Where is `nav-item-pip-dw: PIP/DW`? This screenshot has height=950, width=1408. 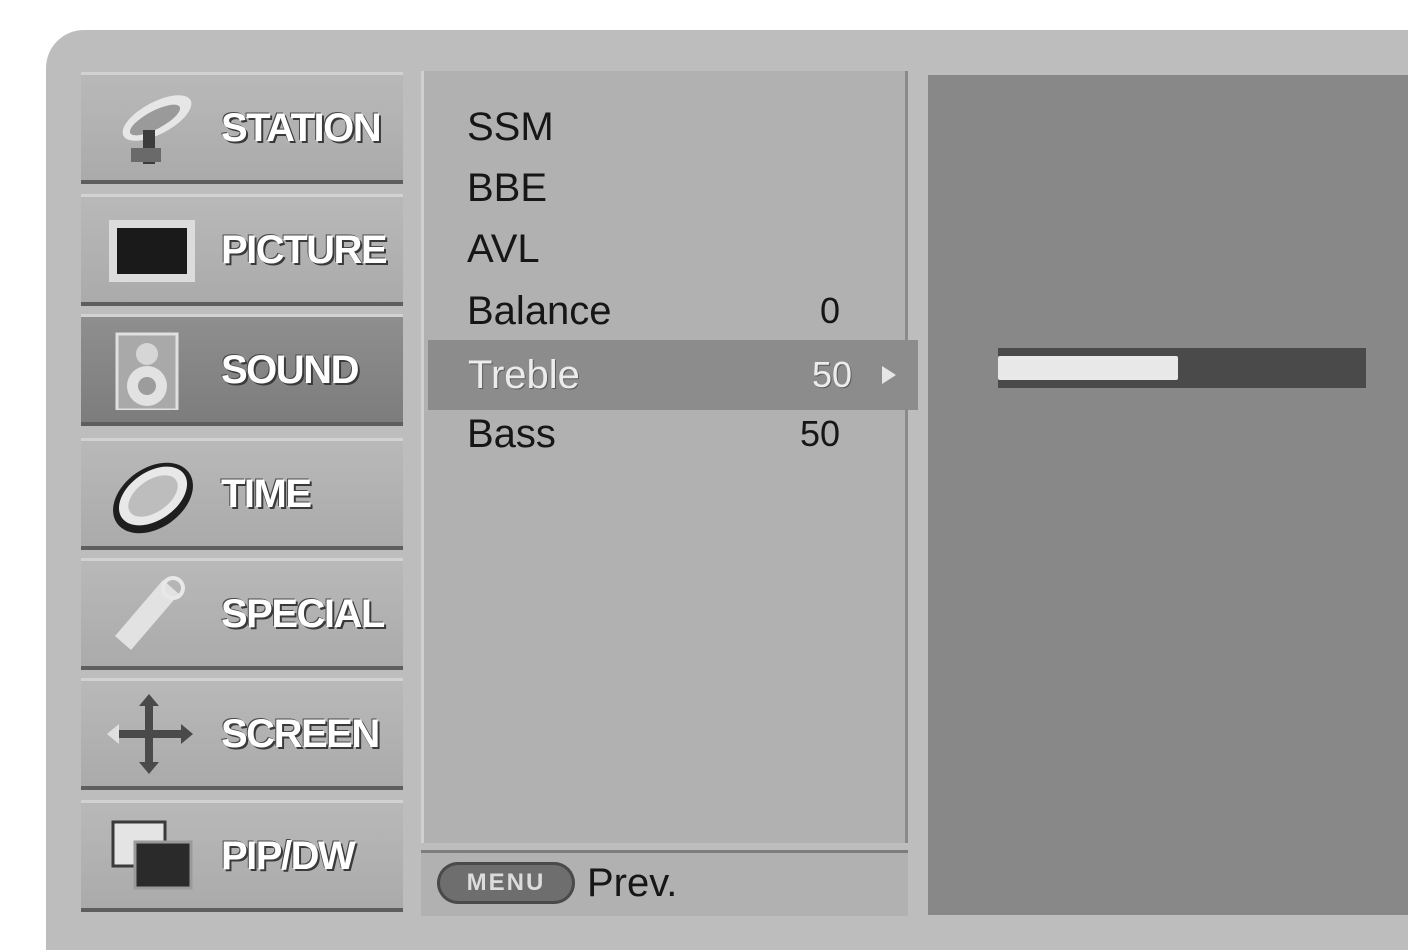 nav-item-pip-dw: PIP/DW is located at coordinates (242, 856).